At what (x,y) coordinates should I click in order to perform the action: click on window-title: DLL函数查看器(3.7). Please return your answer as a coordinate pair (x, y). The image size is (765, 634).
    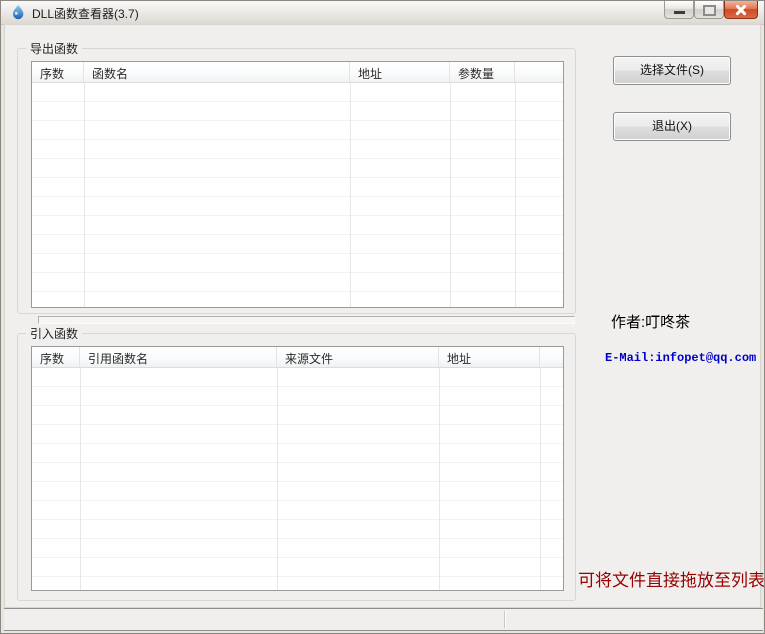
    Looking at the image, I should click on (85, 14).